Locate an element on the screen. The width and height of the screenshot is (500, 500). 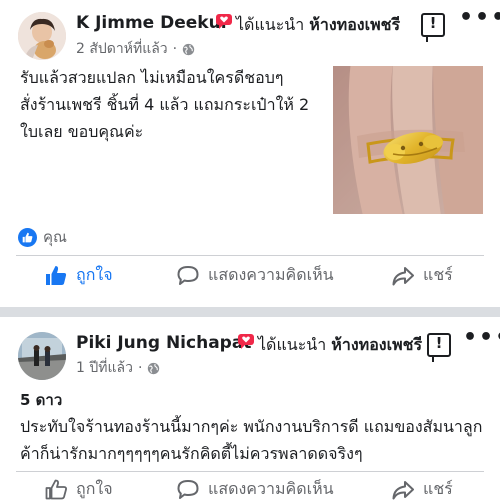
author-name: K Jimme Deekul is located at coordinates (151, 23).